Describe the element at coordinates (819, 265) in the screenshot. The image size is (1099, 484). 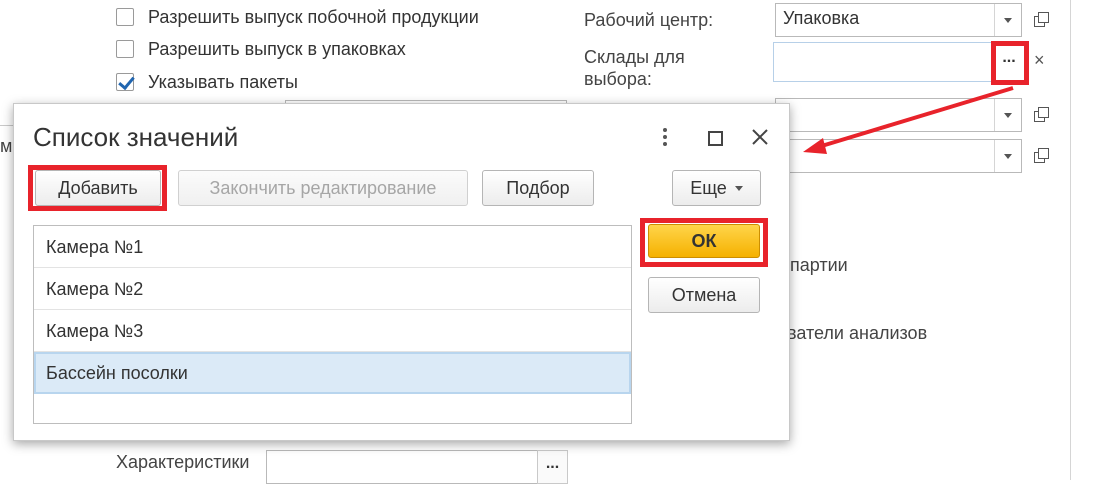
I see `partial-label: партии` at that location.